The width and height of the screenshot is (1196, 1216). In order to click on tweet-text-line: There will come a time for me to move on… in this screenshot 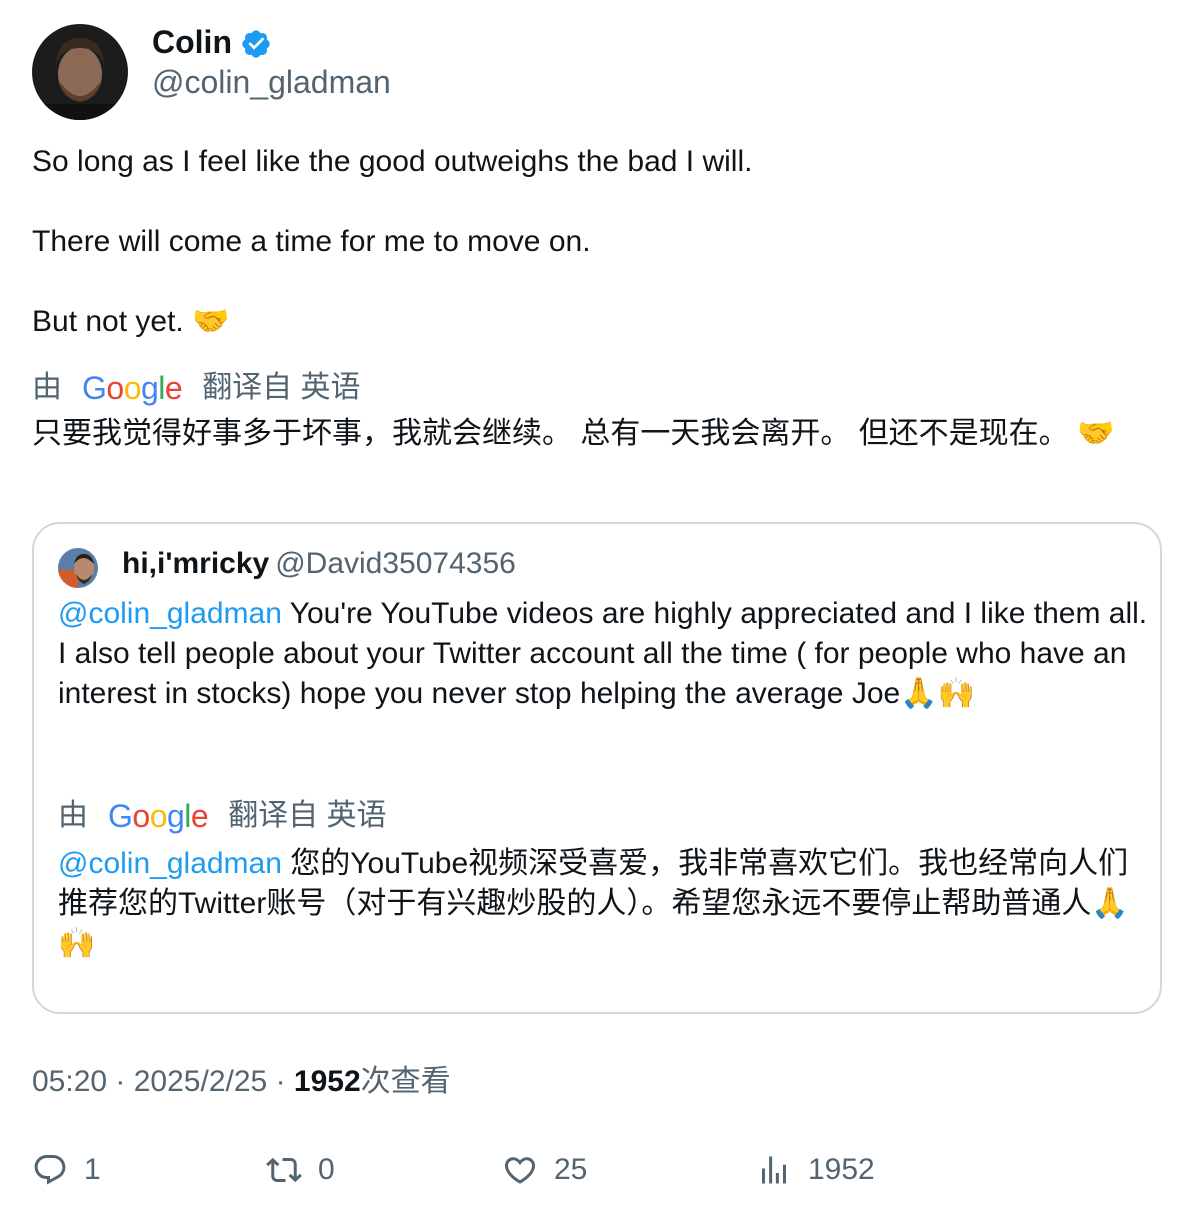, I will do `click(311, 241)`.